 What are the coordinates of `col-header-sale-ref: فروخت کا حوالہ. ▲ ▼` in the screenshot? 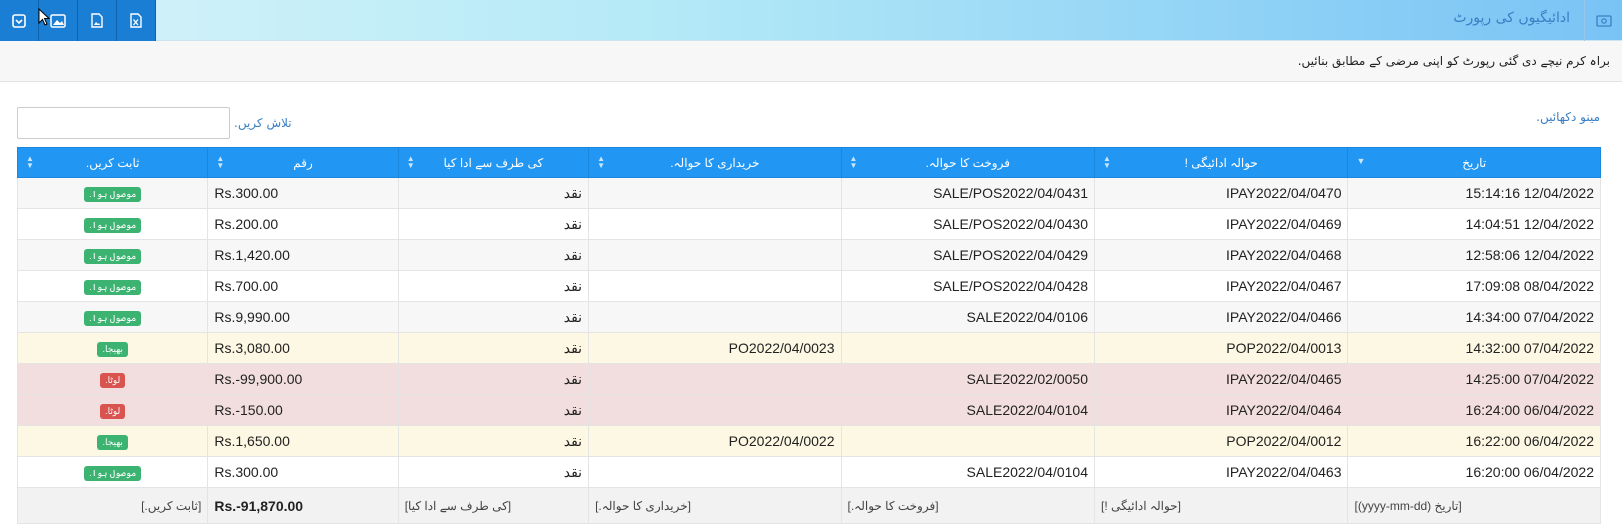 It's located at (968, 162).